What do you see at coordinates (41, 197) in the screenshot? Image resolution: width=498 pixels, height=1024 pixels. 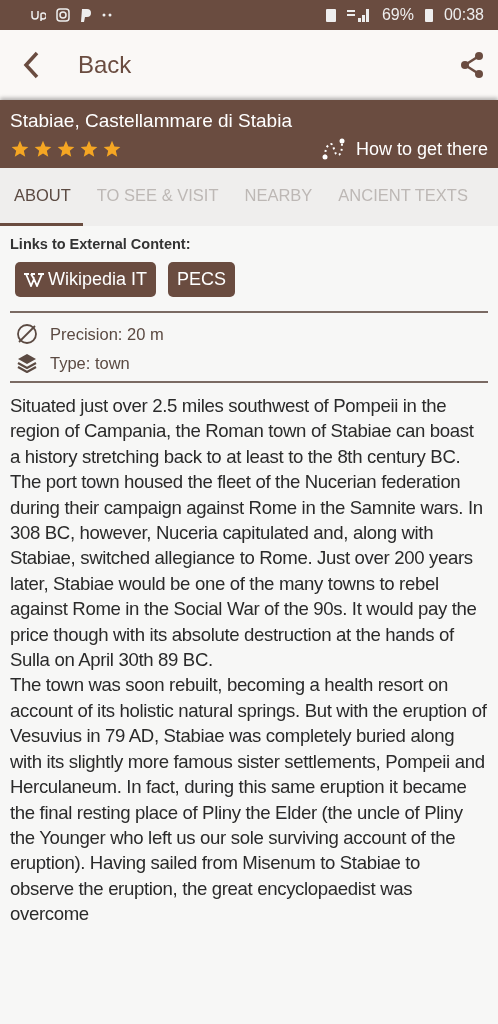 I see `tab: ABOUT` at bounding box center [41, 197].